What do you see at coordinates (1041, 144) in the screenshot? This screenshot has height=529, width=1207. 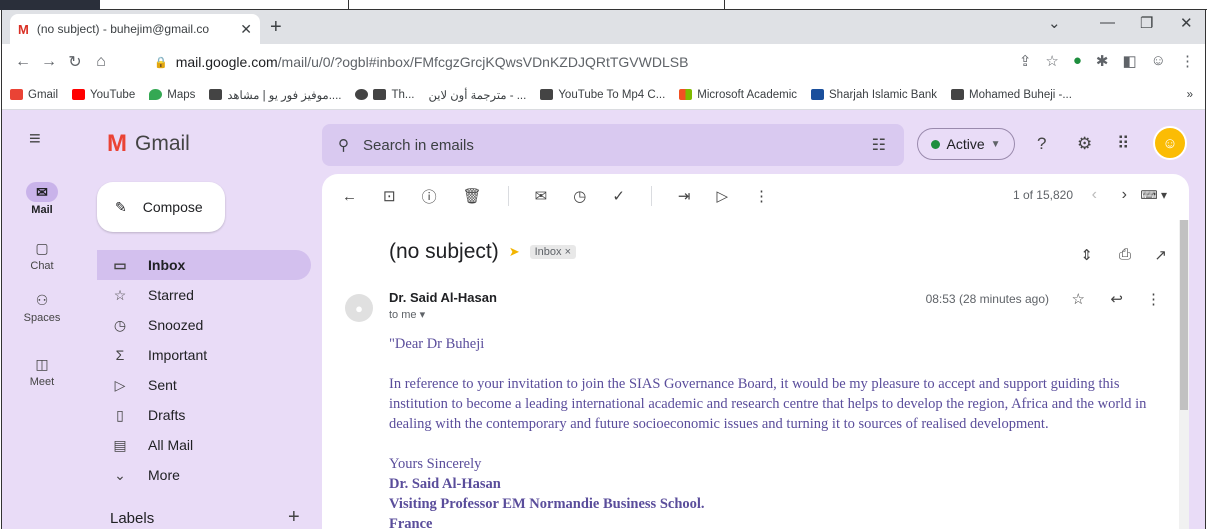 I see `help-icon: ?` at bounding box center [1041, 144].